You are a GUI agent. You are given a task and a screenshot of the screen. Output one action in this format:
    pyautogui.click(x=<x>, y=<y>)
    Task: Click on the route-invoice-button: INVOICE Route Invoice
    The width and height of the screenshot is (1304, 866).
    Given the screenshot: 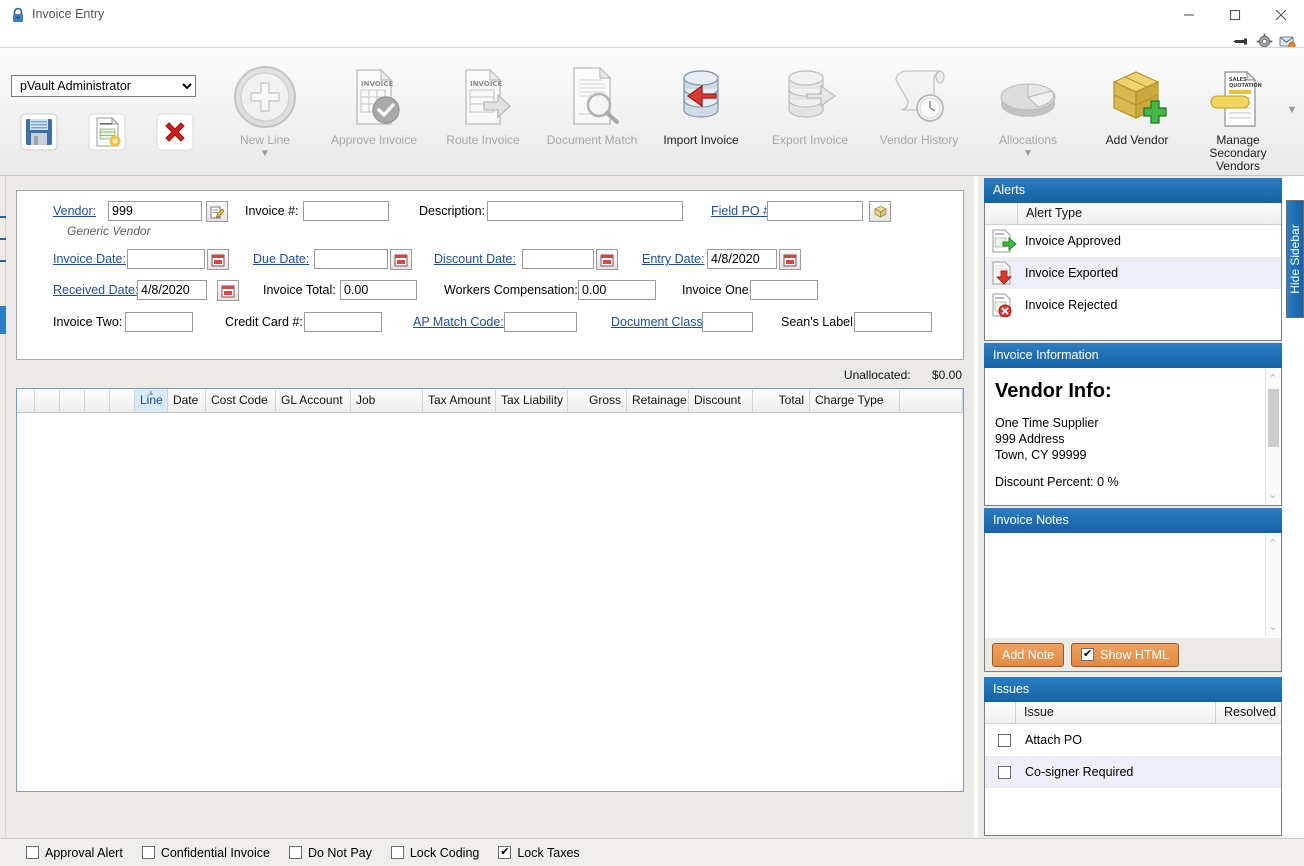 What is the action you would take?
    pyautogui.click(x=483, y=102)
    